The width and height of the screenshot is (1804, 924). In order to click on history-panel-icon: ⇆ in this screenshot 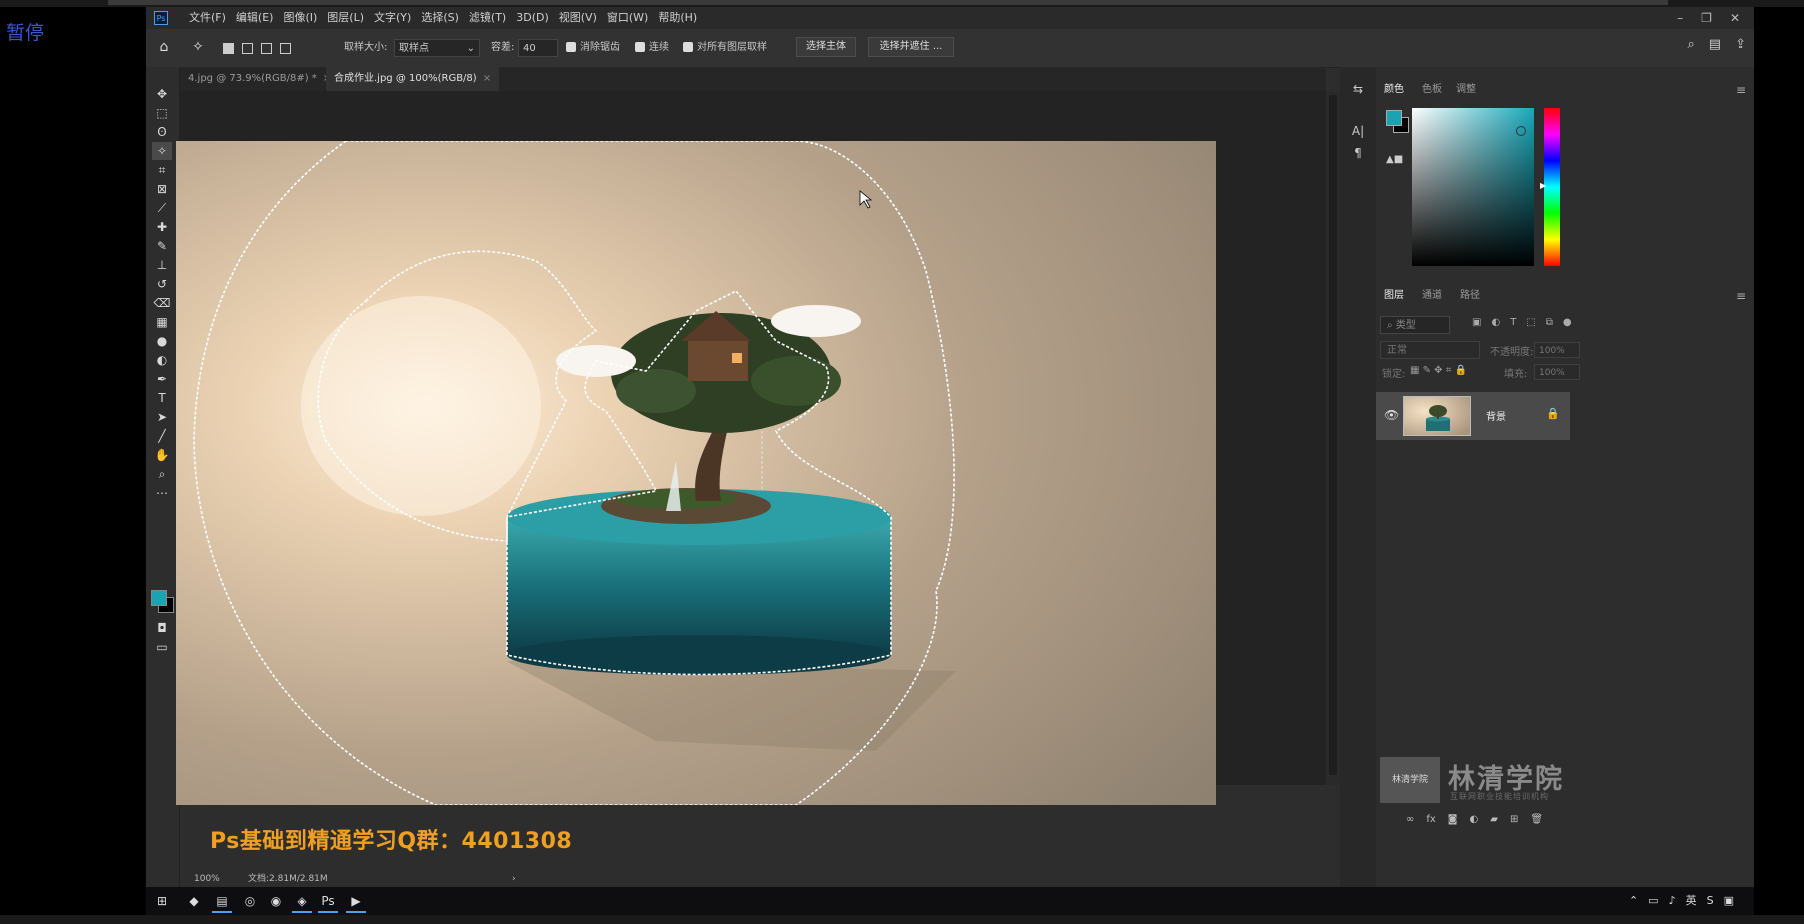, I will do `click(1358, 89)`.